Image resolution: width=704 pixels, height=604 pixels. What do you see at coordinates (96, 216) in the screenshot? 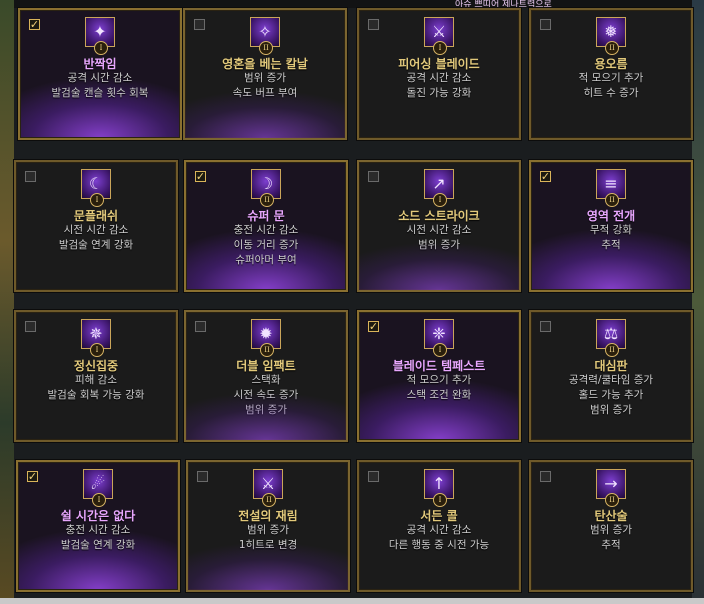
I see `tripod-title: 문플래쉬` at bounding box center [96, 216].